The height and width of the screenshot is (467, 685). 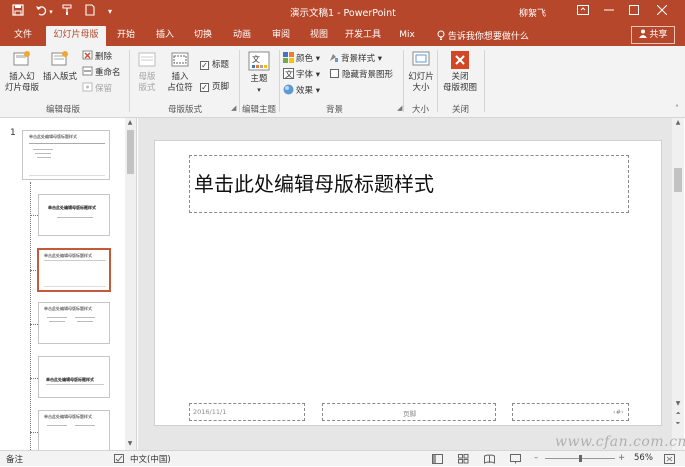 What do you see at coordinates (314, 182) in the screenshot?
I see `slide-title: 单击此处编辑母版标题样式` at bounding box center [314, 182].